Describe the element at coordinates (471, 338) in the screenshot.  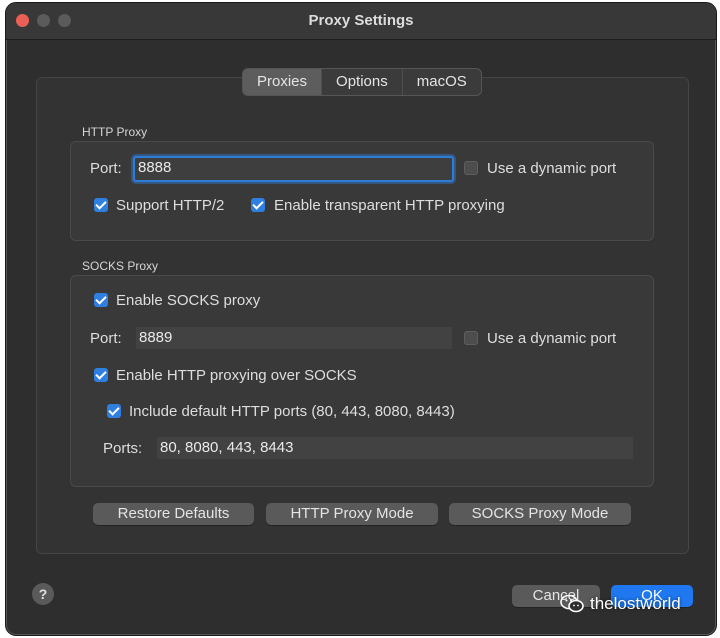
I see `socks-dynamic-port-checkbox` at that location.